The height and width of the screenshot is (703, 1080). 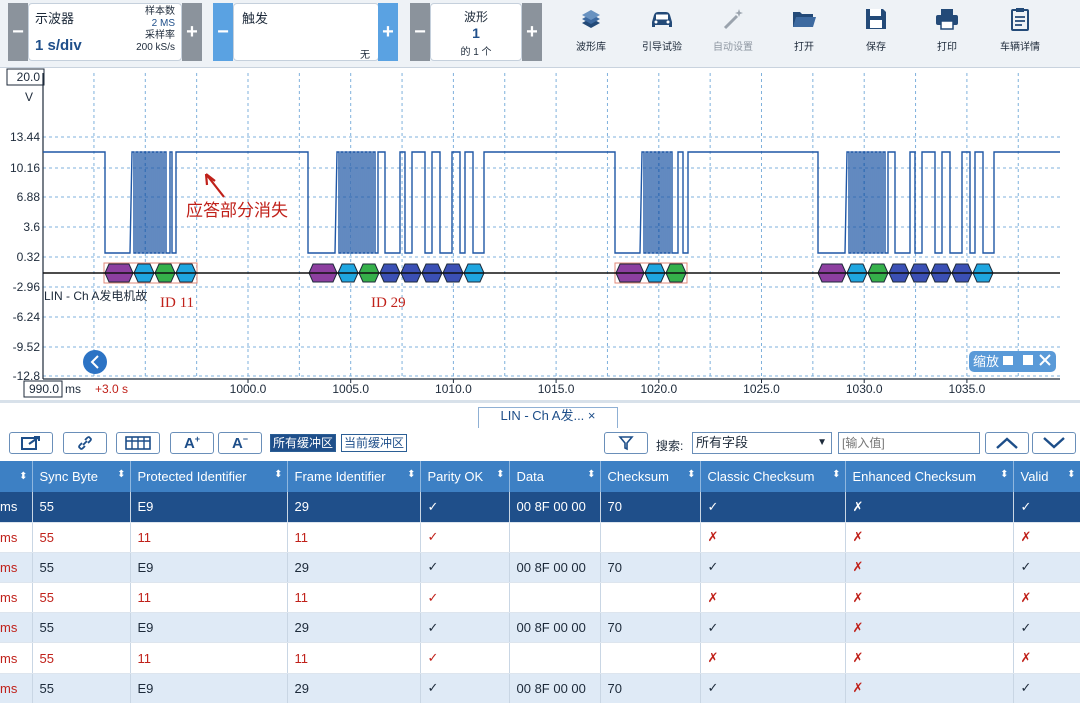 What do you see at coordinates (388, 32) in the screenshot?
I see `trigger-plus-button: +` at bounding box center [388, 32].